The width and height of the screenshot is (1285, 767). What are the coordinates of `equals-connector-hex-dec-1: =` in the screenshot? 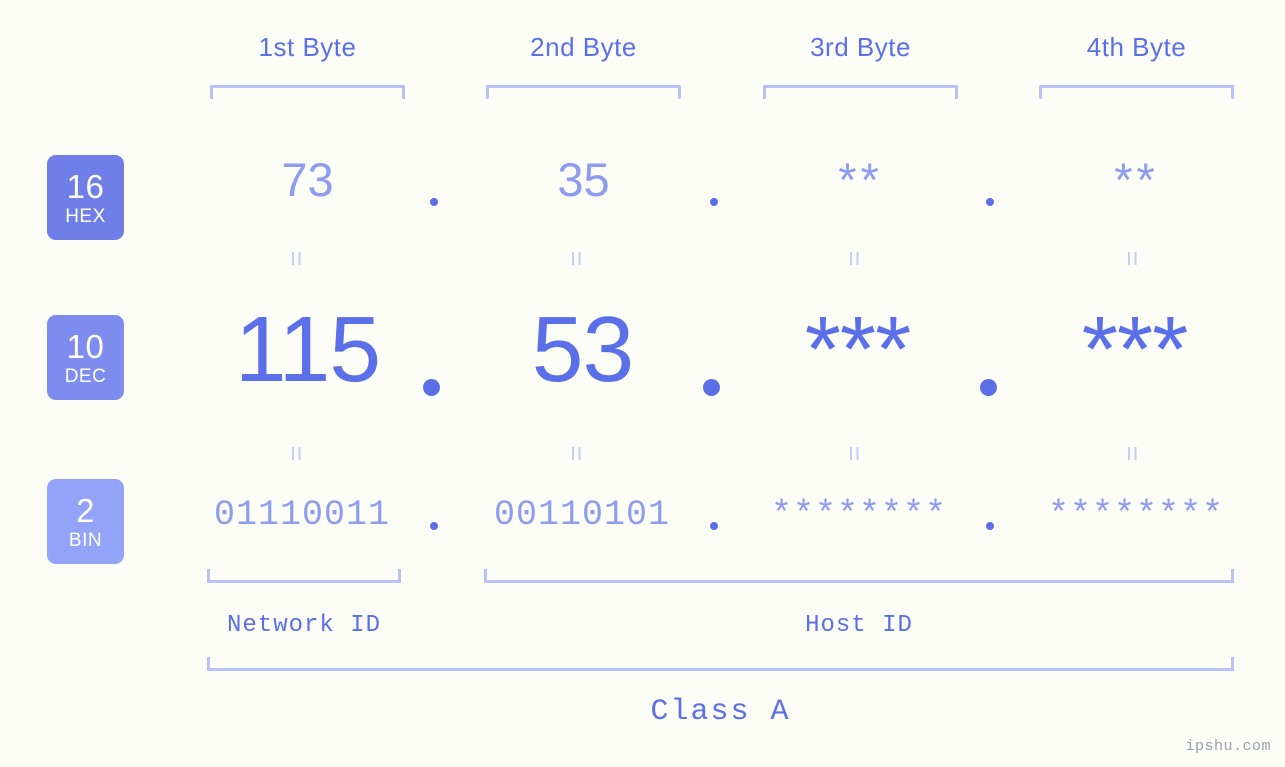 It's located at (296, 258).